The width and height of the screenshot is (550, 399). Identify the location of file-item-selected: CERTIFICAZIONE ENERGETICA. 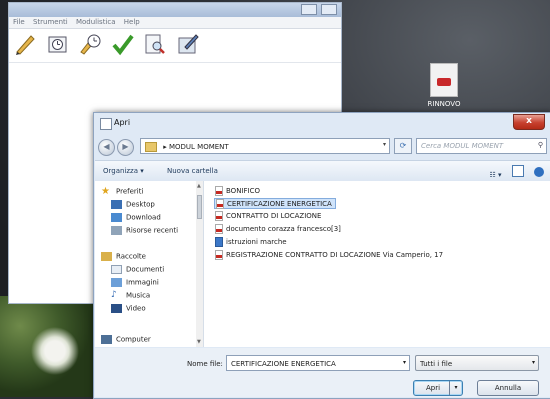
(275, 203).